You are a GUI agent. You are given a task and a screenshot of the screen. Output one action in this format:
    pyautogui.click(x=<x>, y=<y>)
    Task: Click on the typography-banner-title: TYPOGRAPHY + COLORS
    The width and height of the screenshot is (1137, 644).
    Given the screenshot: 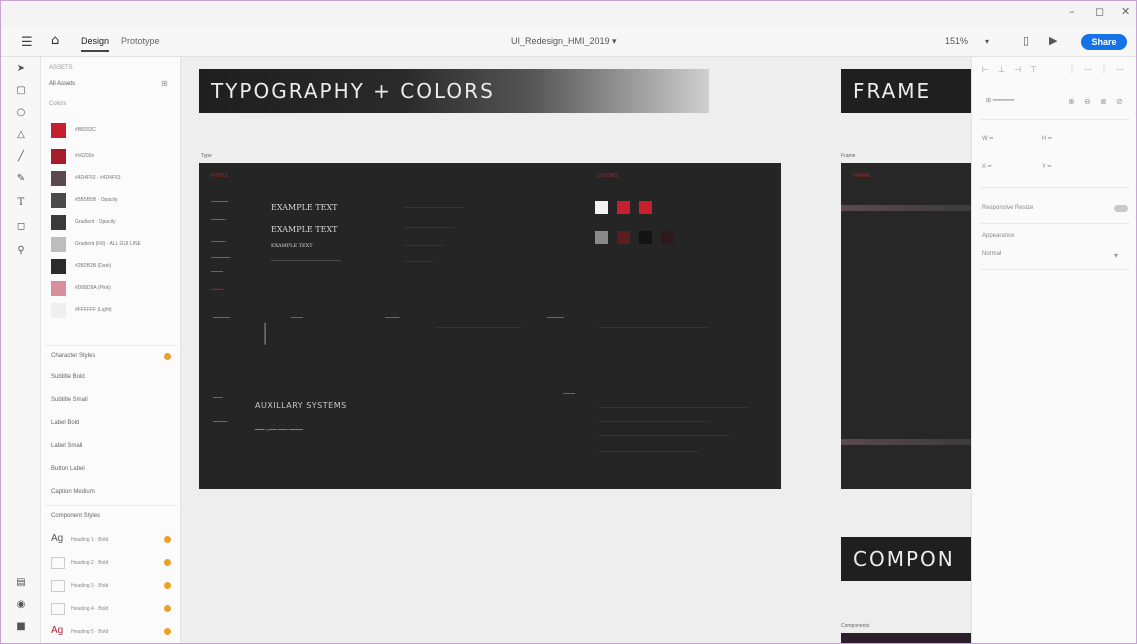 What is the action you would take?
    pyautogui.click(x=353, y=91)
    